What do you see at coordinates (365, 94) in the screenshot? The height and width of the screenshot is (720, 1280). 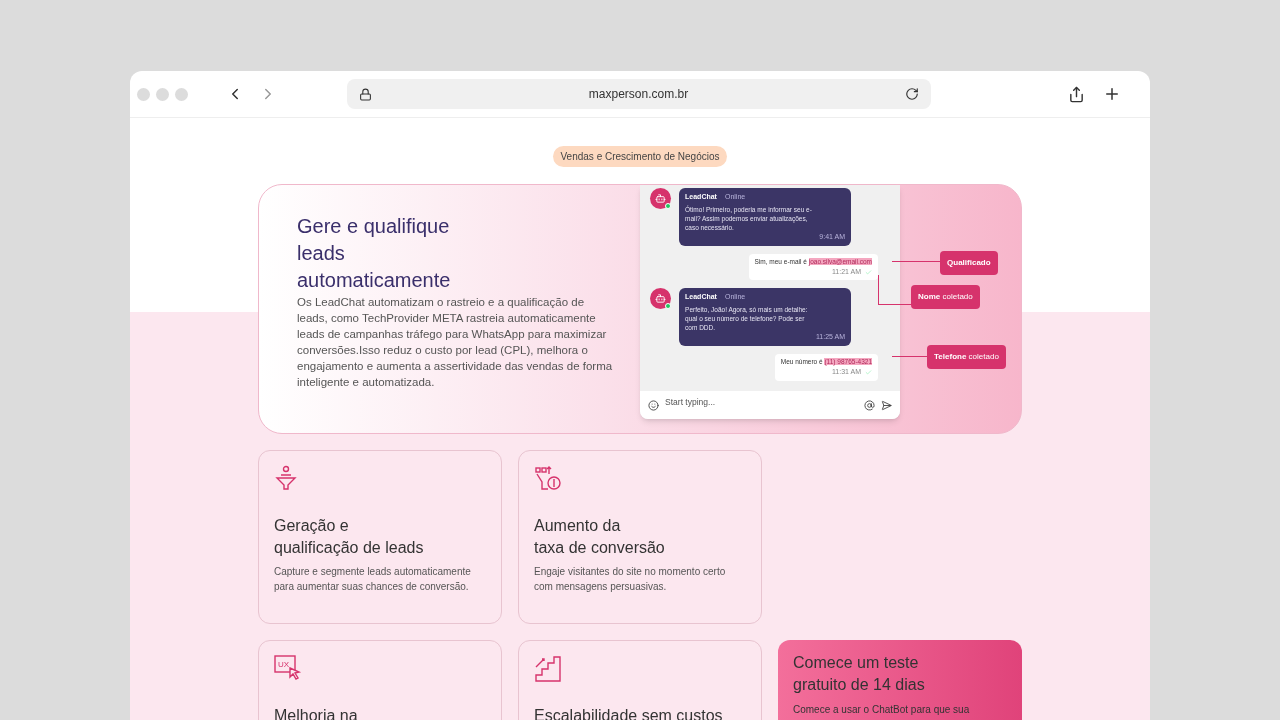 I see `lock-icon` at bounding box center [365, 94].